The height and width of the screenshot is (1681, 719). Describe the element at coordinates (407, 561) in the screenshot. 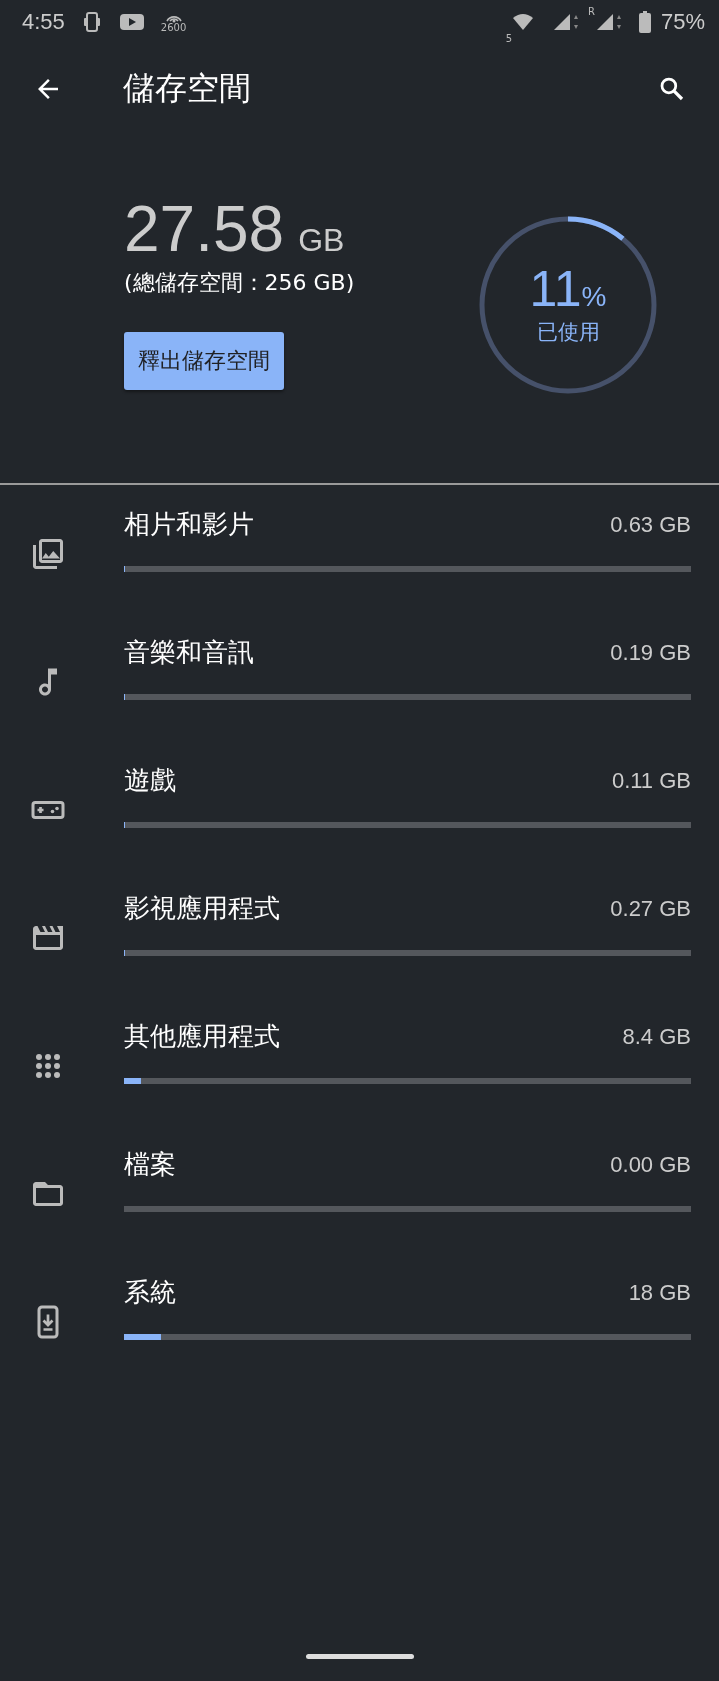

I see `category-row: 相片和影片 0.63 GB` at that location.